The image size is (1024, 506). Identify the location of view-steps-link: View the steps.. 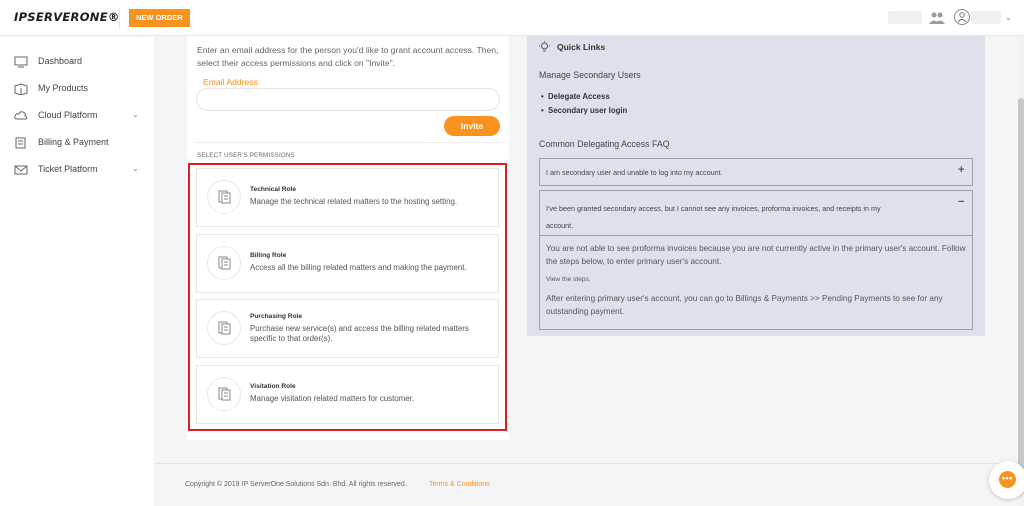
(568, 279).